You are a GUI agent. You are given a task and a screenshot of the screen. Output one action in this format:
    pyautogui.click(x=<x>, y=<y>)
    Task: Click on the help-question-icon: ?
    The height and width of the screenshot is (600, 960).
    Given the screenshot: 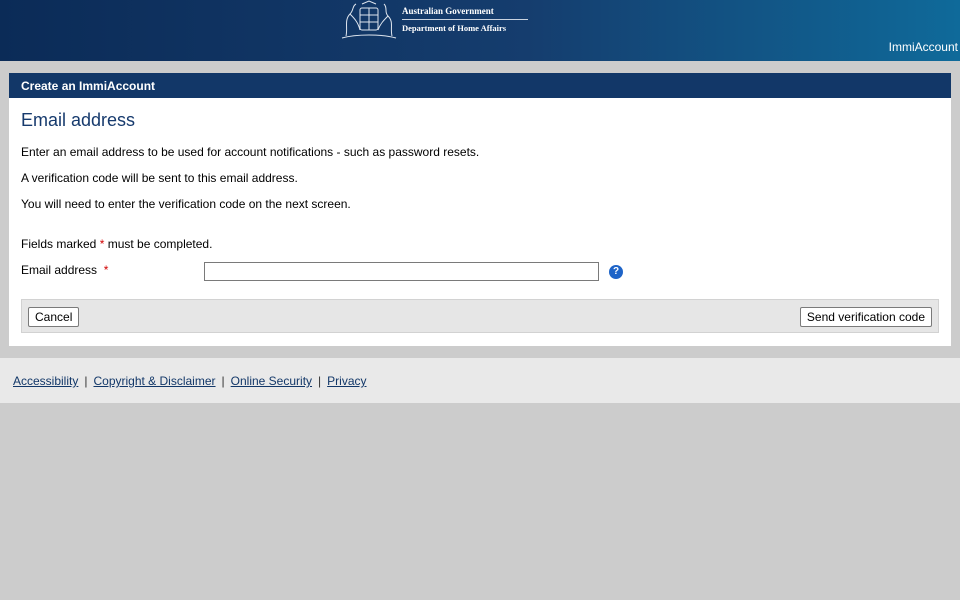 What is the action you would take?
    pyautogui.click(x=616, y=272)
    